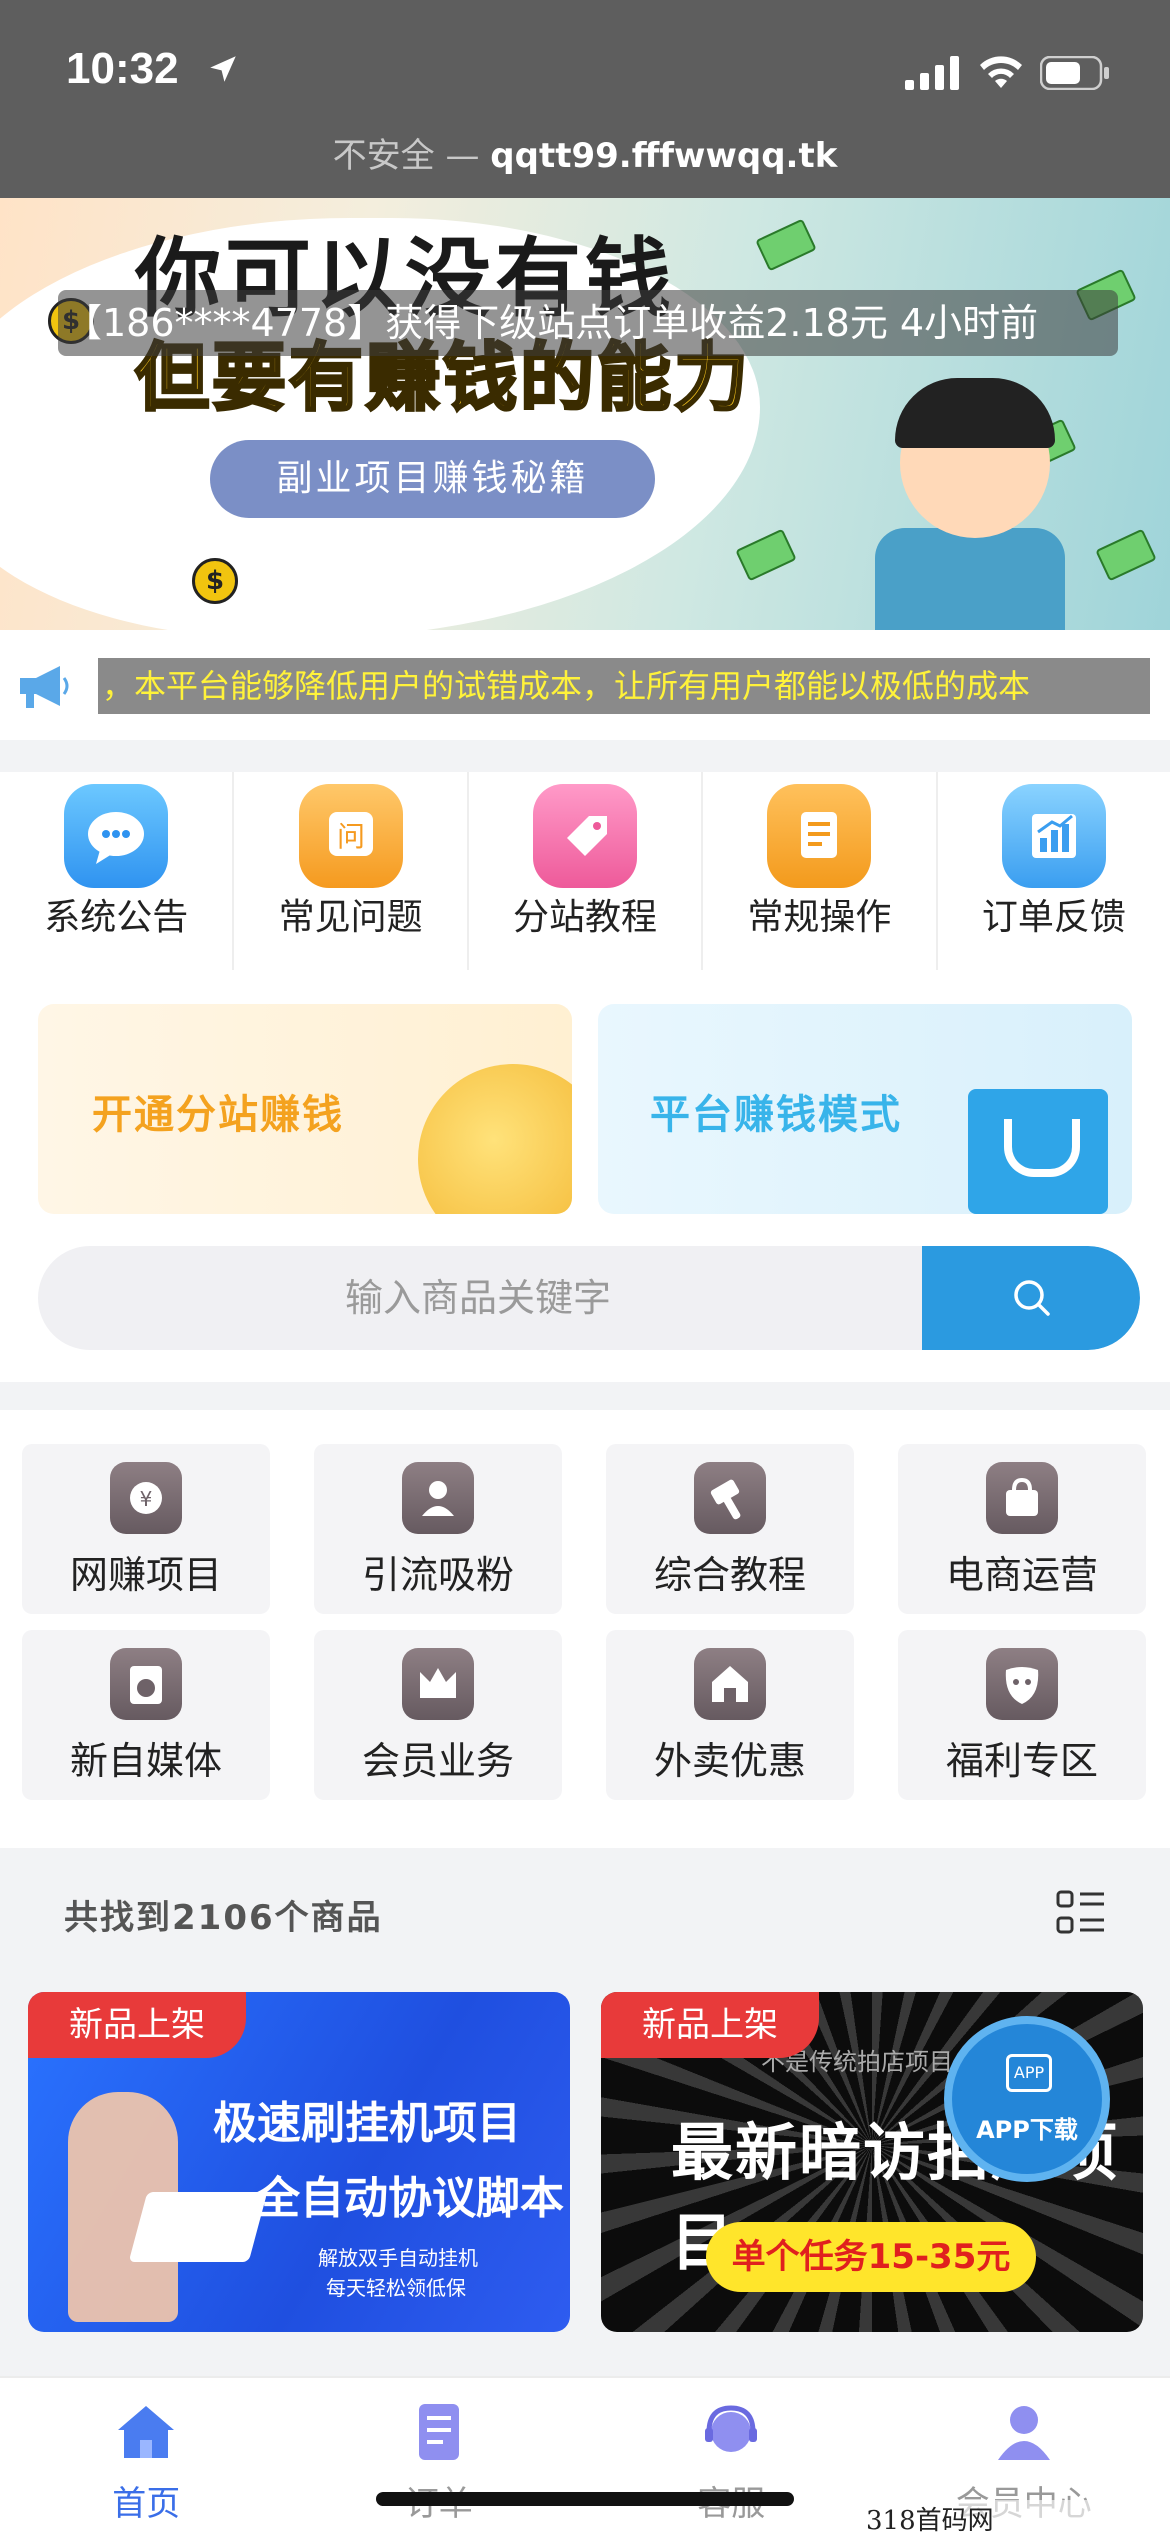  I want to click on address-bar: 不安全 — qqtt99.fffwwqq.tk, so click(585, 152).